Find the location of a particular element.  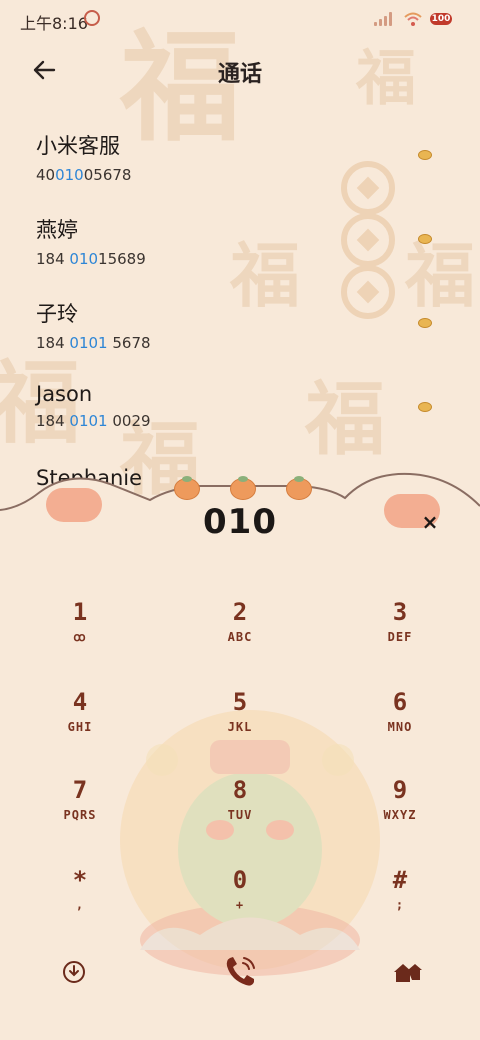

dial-key-2: 2 ABC is located at coordinates (240, 633).